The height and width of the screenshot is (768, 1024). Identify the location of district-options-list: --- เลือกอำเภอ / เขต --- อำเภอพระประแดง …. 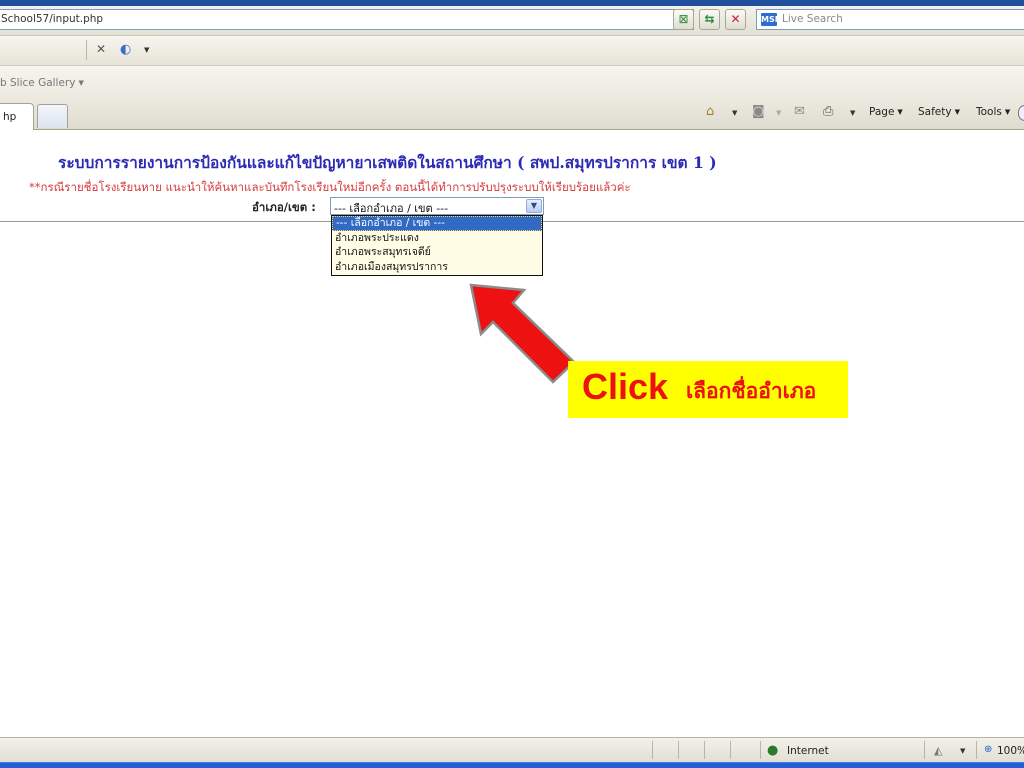
(437, 245).